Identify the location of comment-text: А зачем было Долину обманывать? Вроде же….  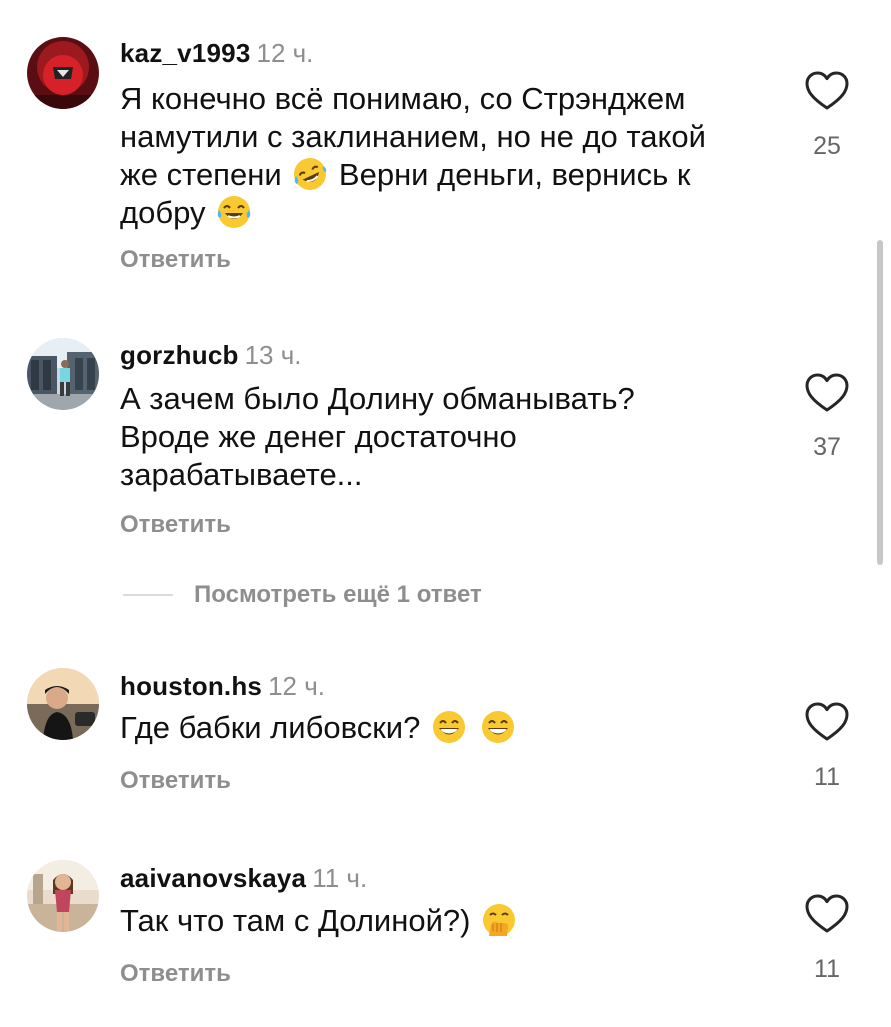
(377, 436).